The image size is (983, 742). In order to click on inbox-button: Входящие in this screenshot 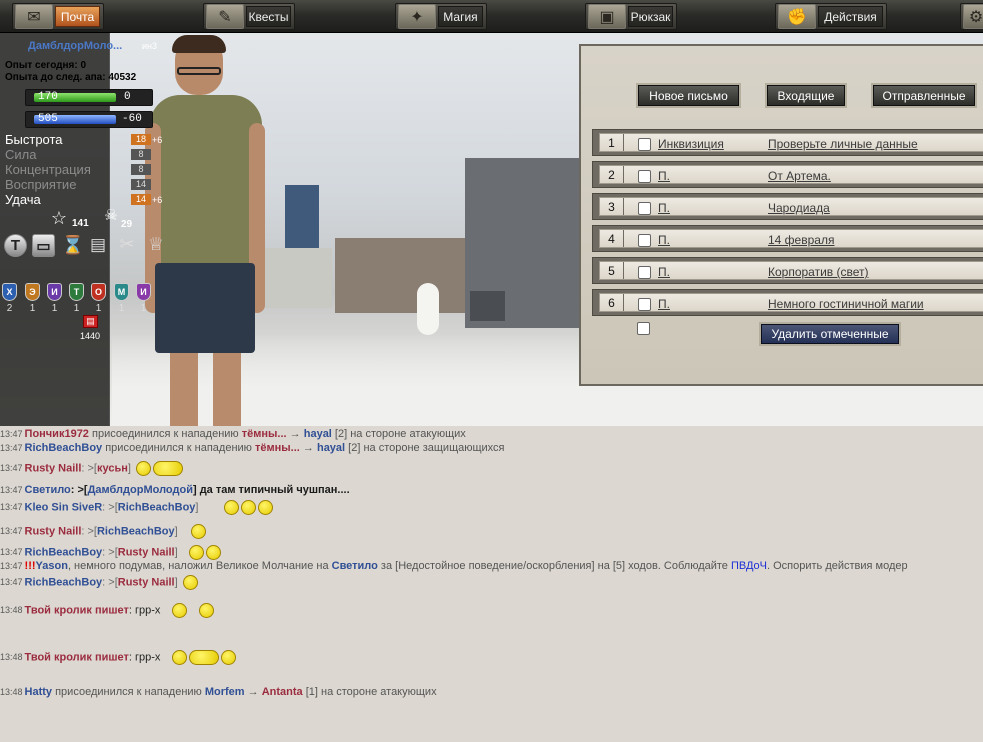, I will do `click(806, 95)`.